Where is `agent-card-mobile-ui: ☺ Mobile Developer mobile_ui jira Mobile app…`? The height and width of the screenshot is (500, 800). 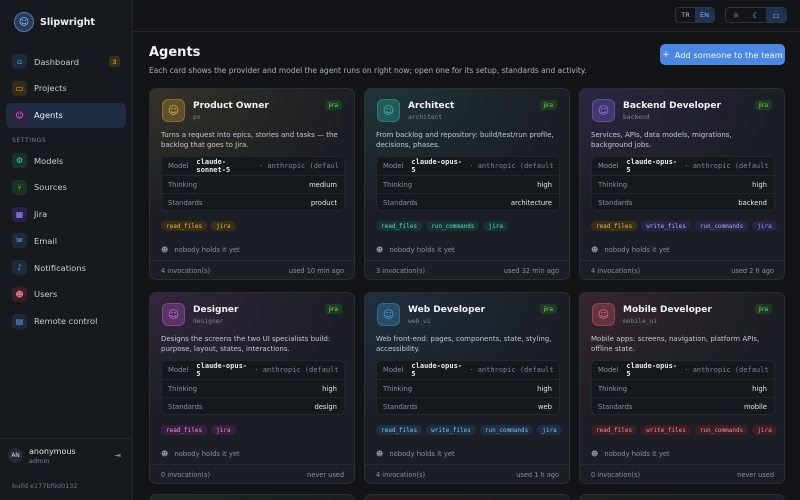 agent-card-mobile-ui: ☺ Mobile Developer mobile_ui jira Mobile app… is located at coordinates (682, 388).